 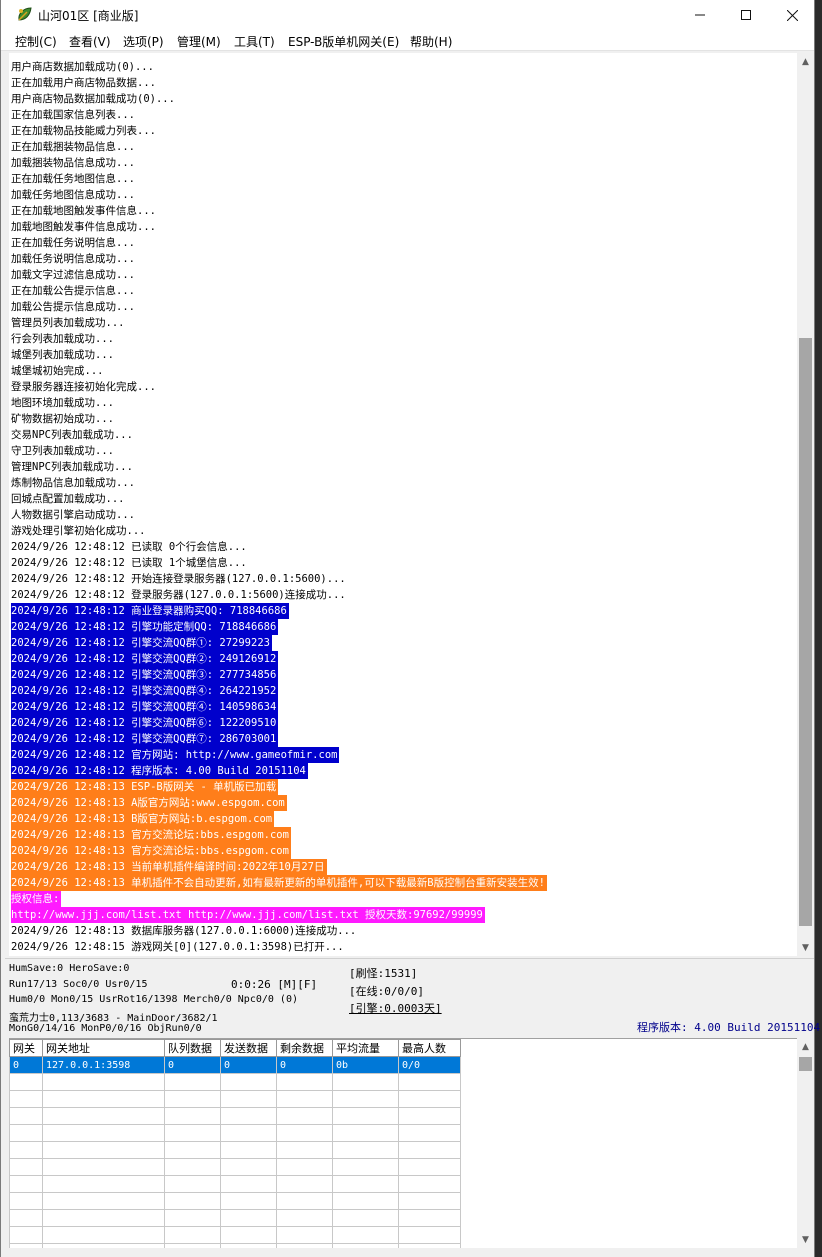 What do you see at coordinates (429, 1048) in the screenshot?
I see `col-max-users: 最高人数` at bounding box center [429, 1048].